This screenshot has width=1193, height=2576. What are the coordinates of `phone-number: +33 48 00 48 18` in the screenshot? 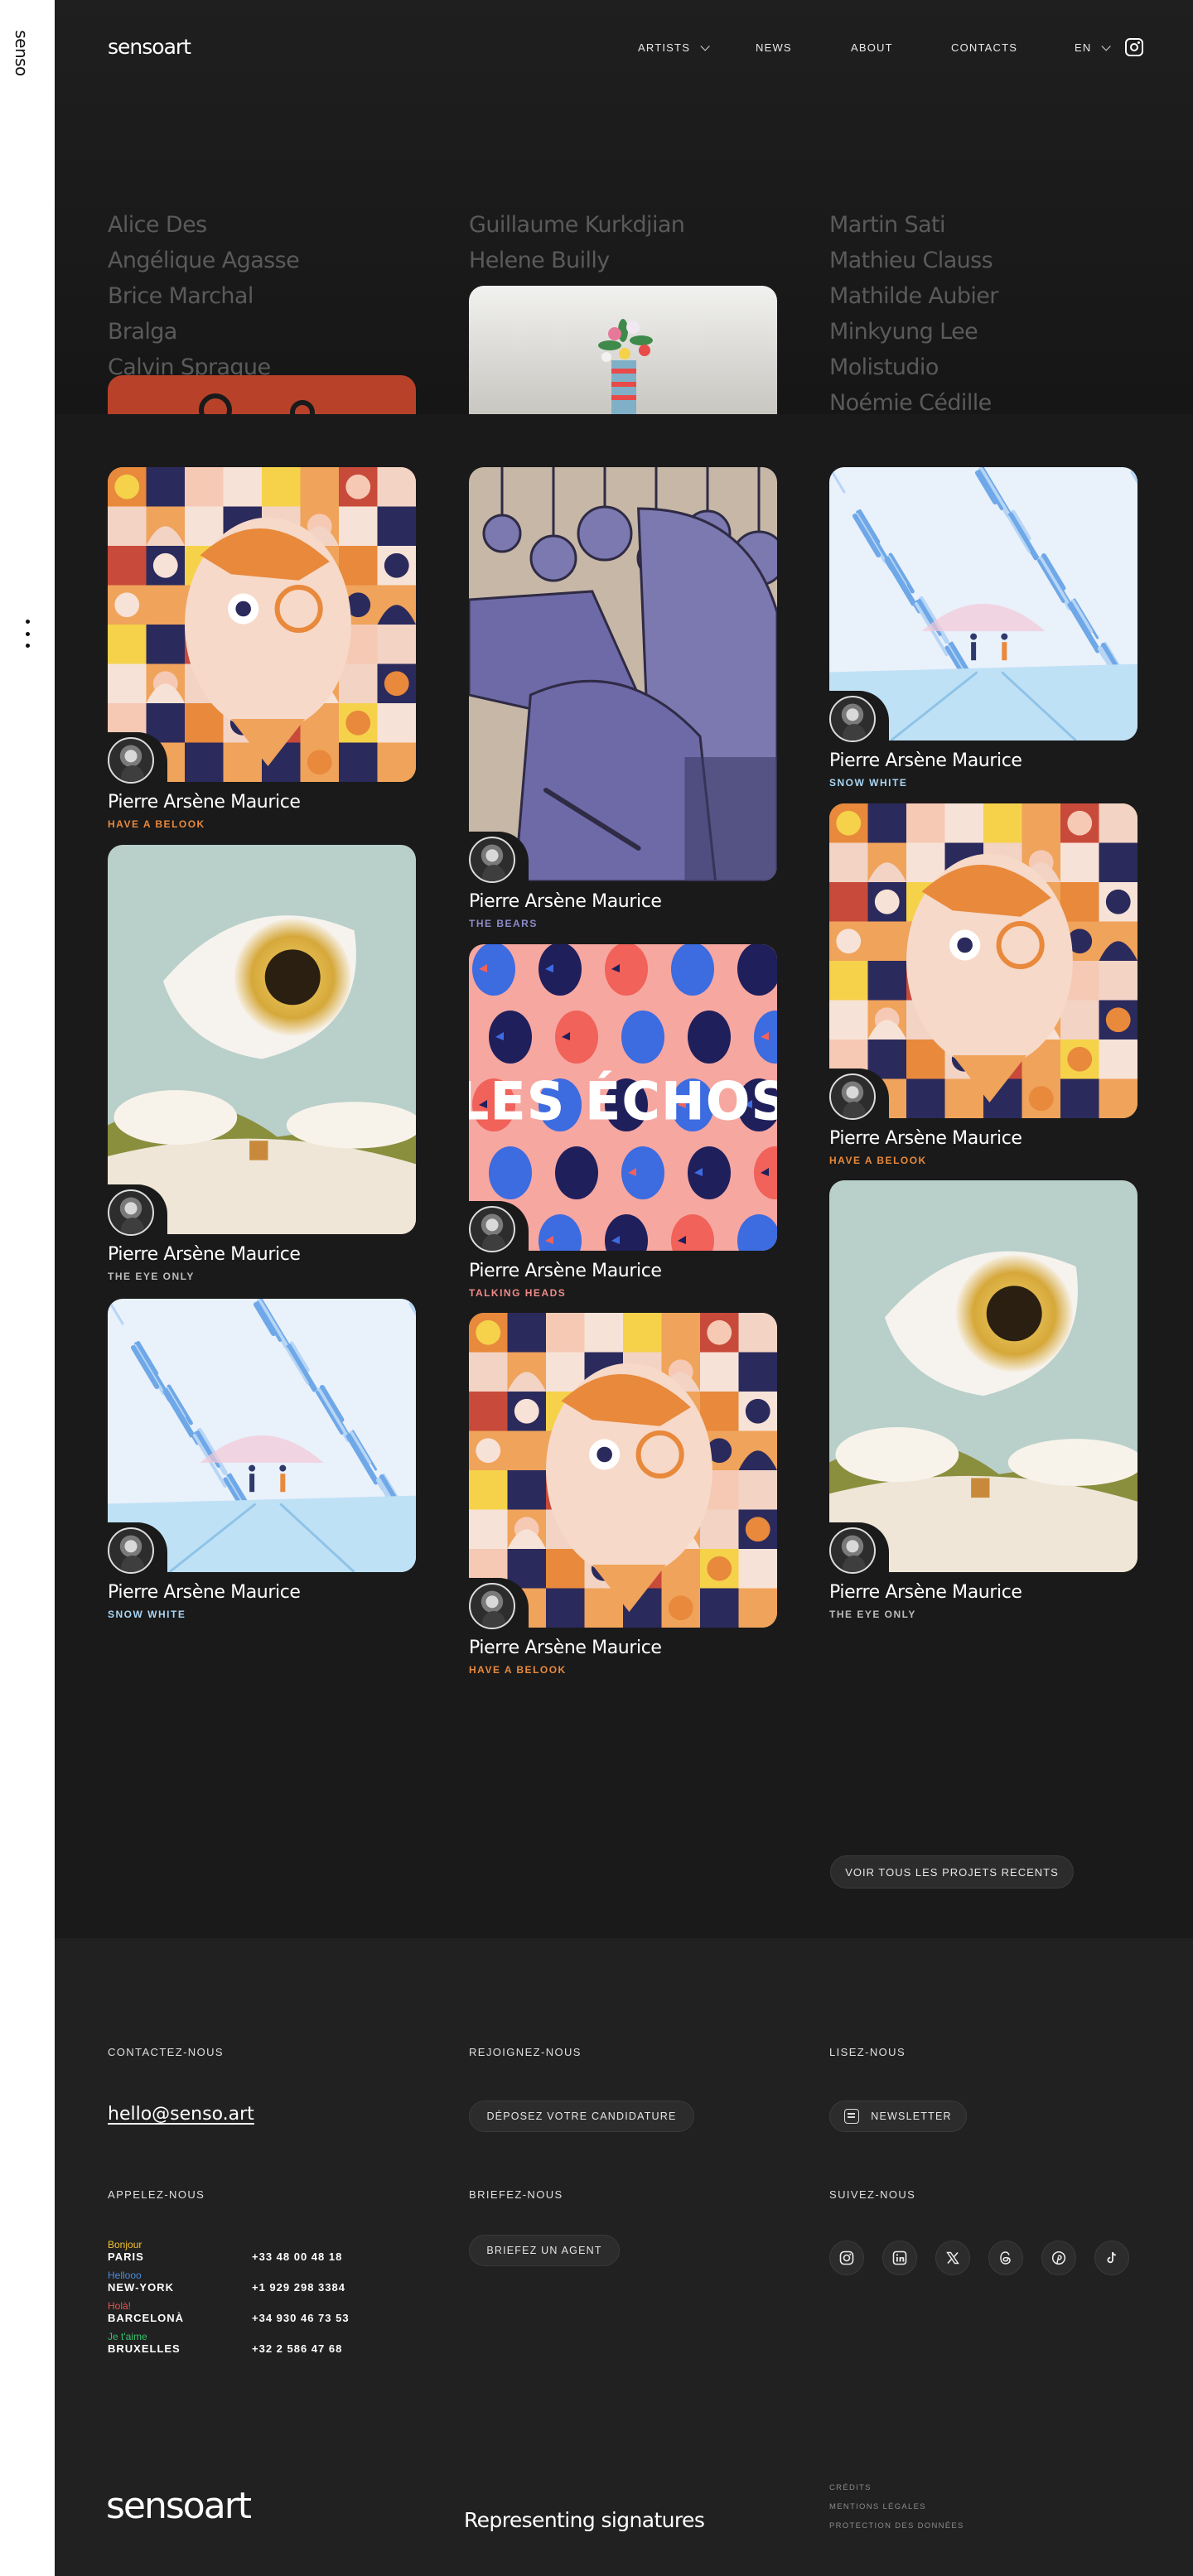 It's located at (297, 2256).